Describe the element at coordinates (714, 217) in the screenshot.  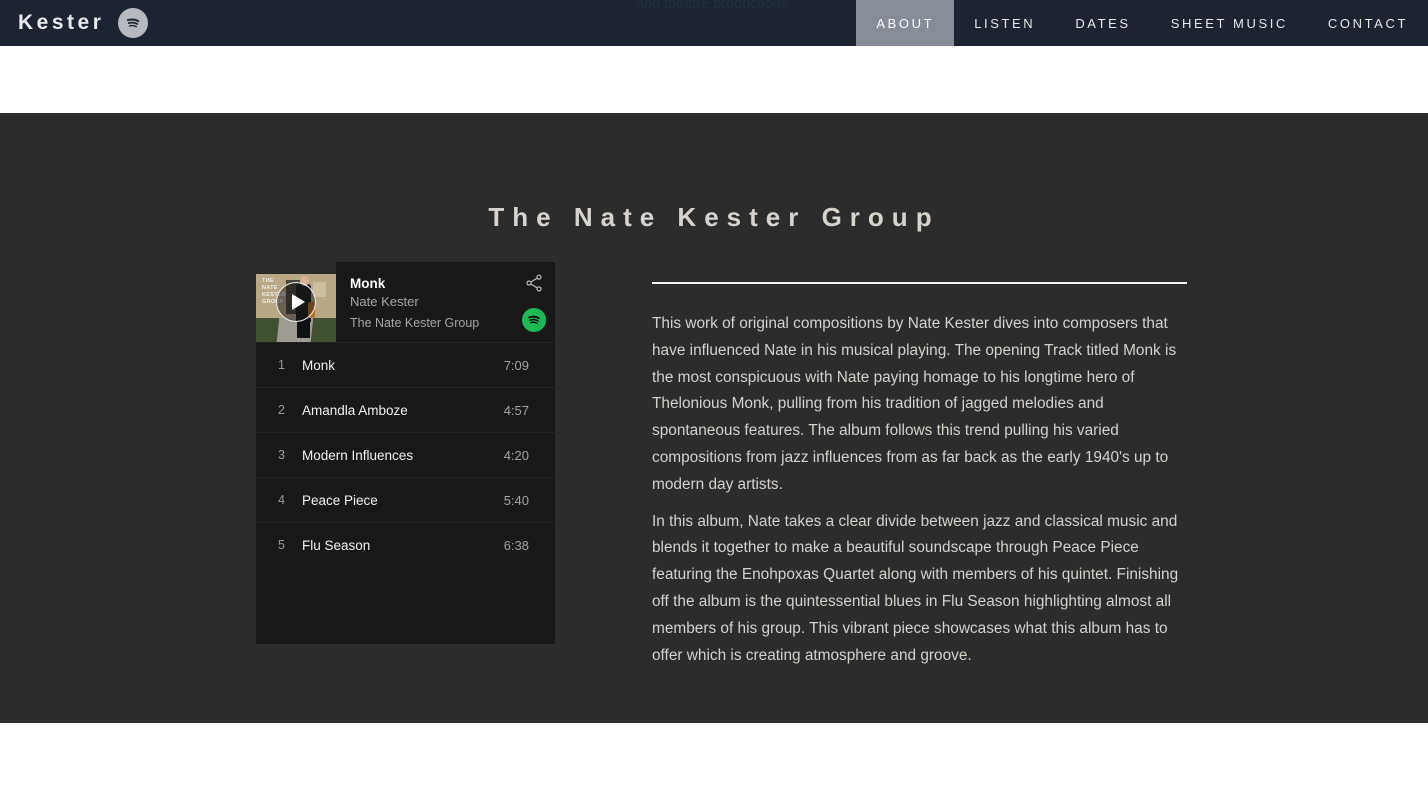
I see `page-title: The Nate Kester Group` at that location.